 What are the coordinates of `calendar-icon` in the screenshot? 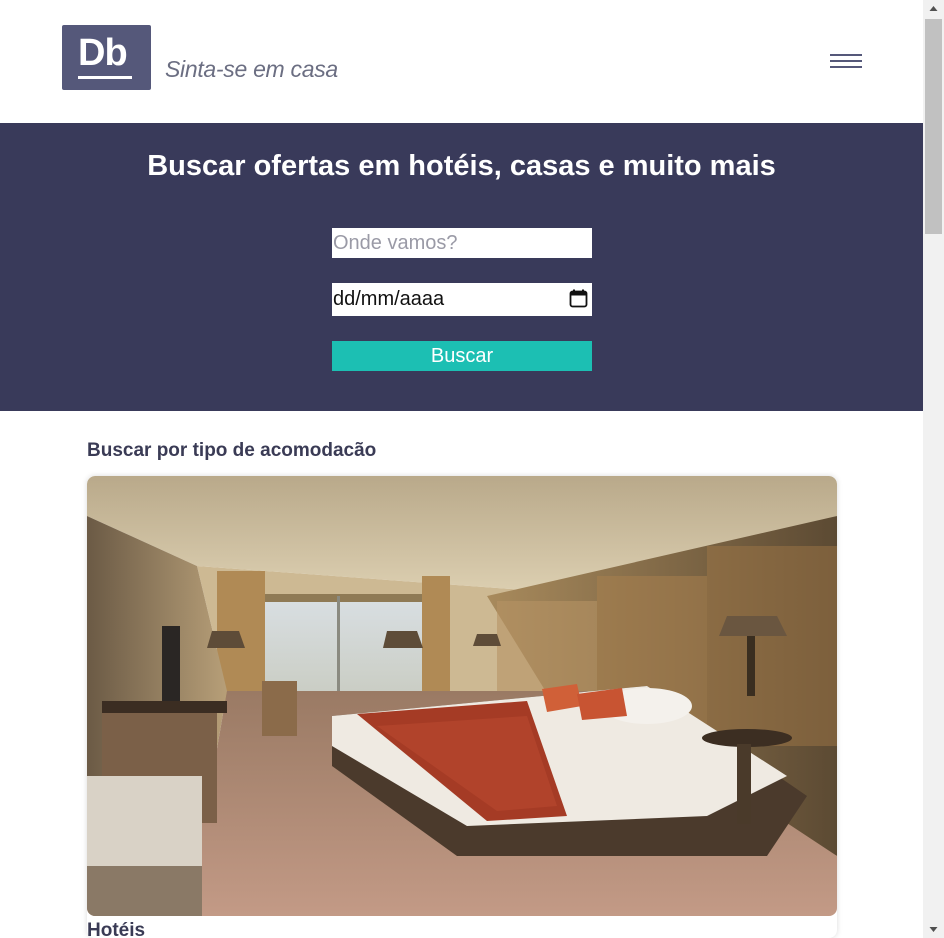 It's located at (578, 298).